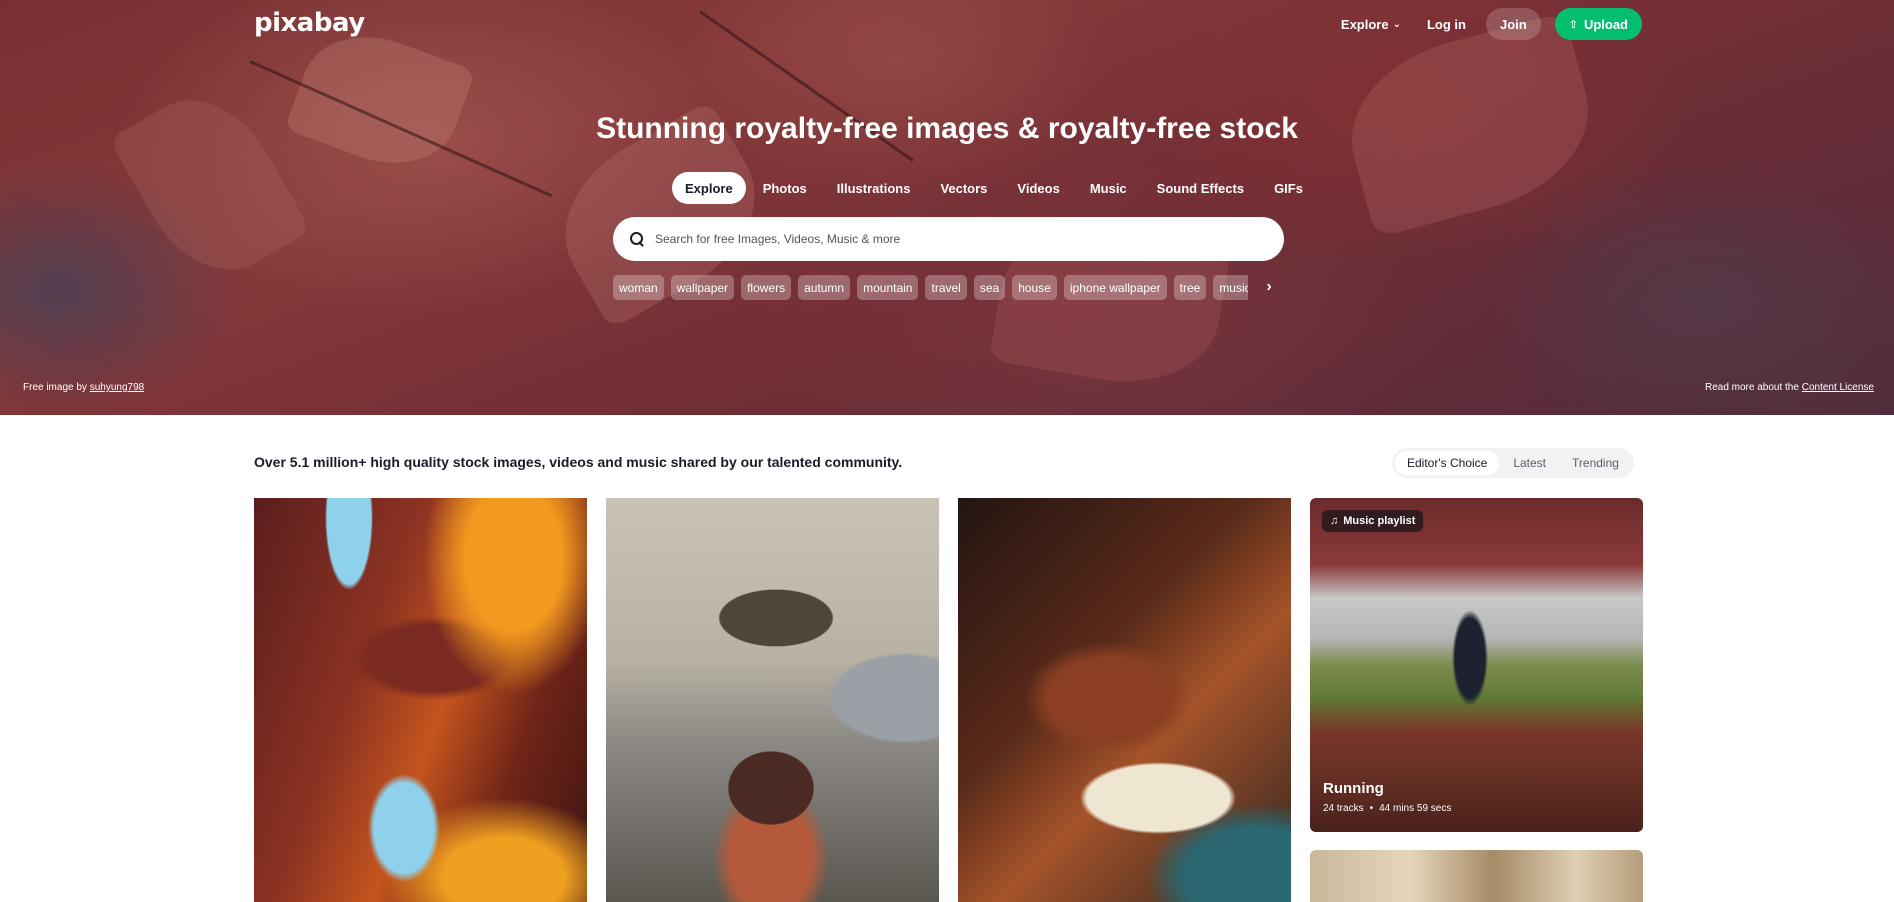 Image resolution: width=1894 pixels, height=902 pixels. I want to click on chevron-down-icon: ⌄, so click(1396, 24).